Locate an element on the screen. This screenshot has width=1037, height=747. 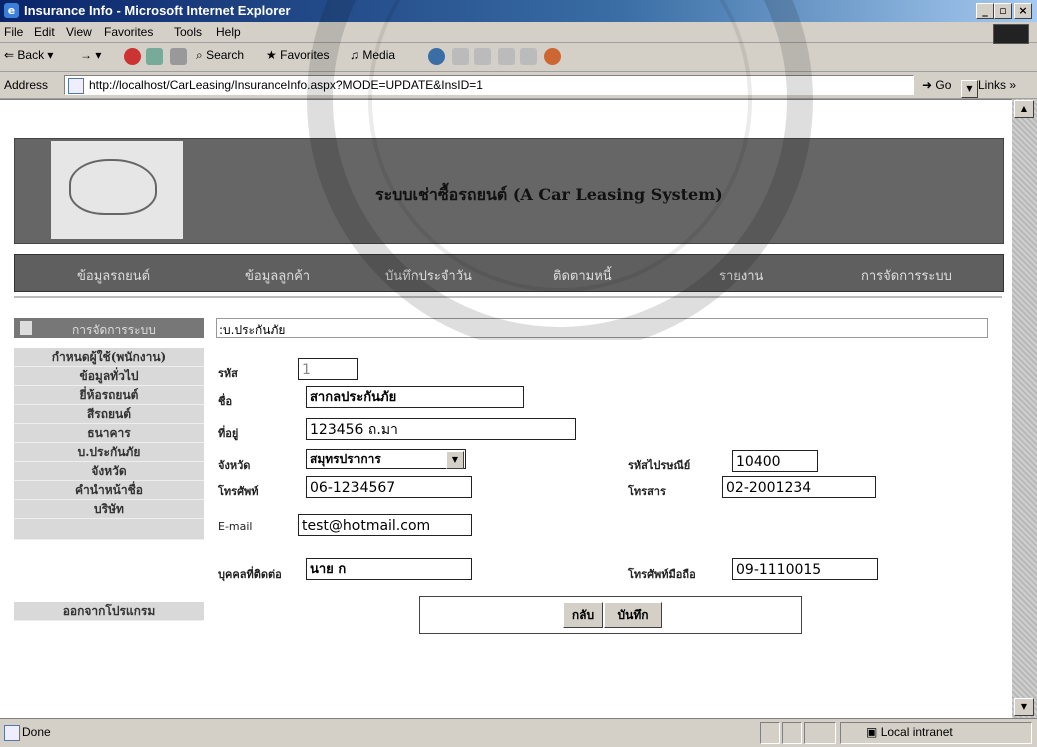
menu-file: File is located at coordinates (13, 32).